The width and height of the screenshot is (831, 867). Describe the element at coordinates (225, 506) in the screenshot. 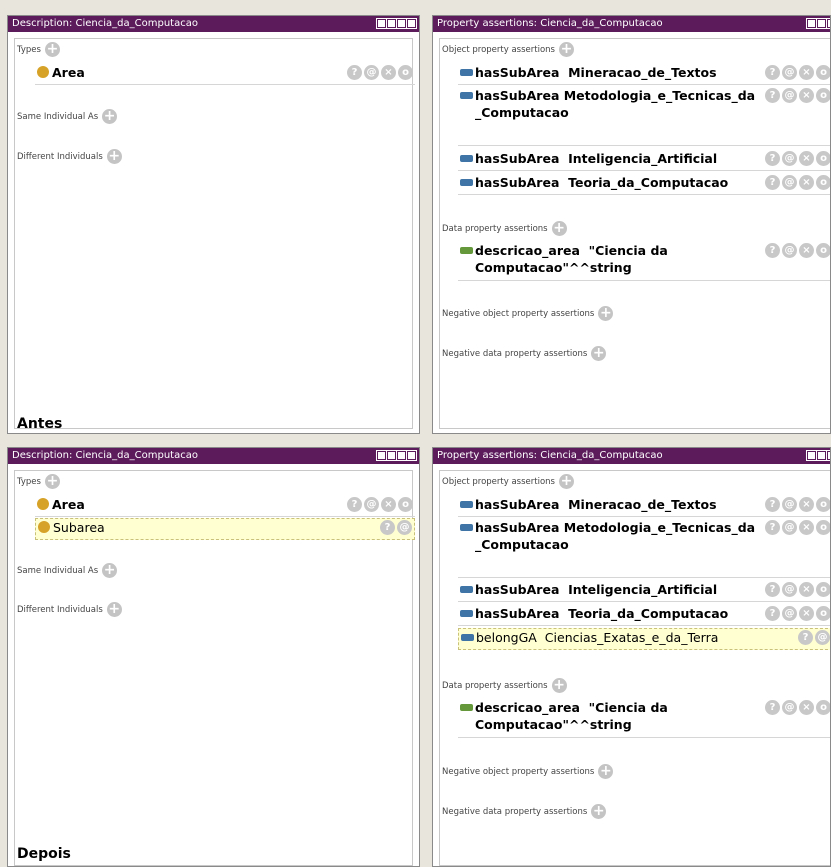

I see `type-row: Area ? @ × o` at that location.